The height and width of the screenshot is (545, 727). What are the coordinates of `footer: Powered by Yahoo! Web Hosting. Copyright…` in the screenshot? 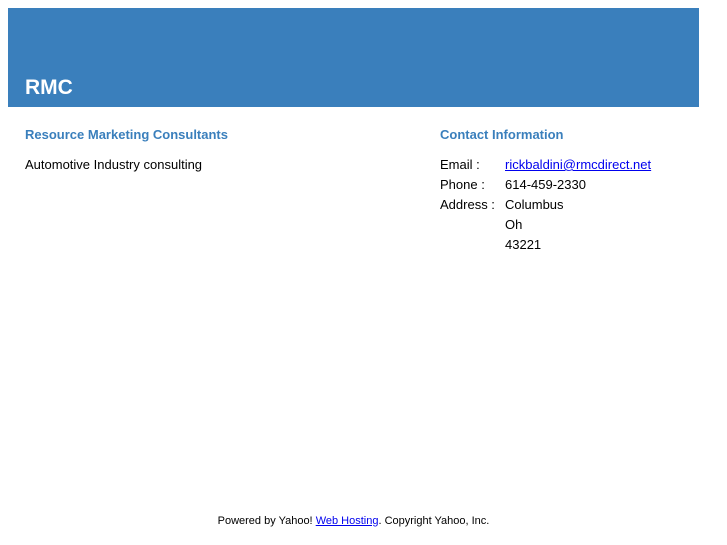 It's located at (353, 521).